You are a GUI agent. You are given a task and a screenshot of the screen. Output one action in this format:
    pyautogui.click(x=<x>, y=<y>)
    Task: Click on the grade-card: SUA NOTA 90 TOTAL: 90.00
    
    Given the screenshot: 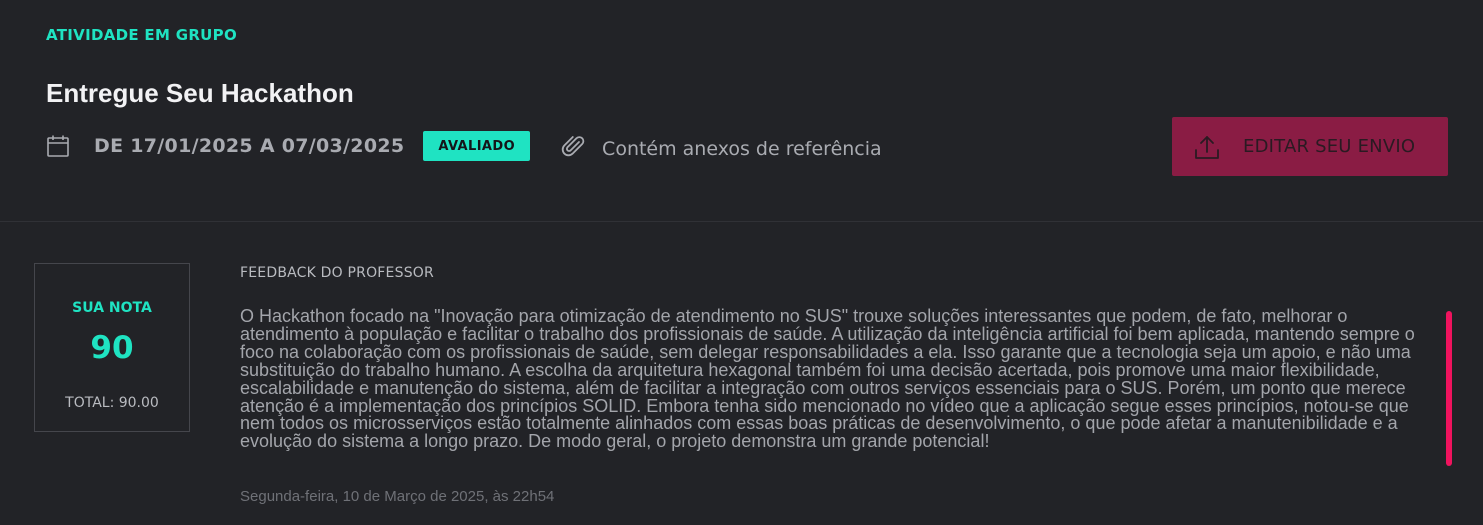 What is the action you would take?
    pyautogui.click(x=112, y=347)
    